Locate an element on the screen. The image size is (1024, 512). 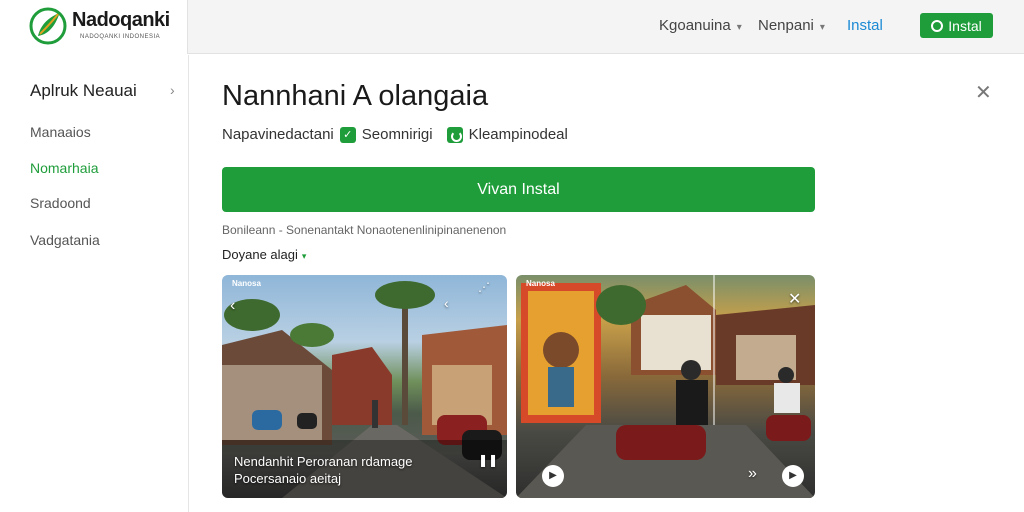
refresh-icon is located at coordinates (454, 134).